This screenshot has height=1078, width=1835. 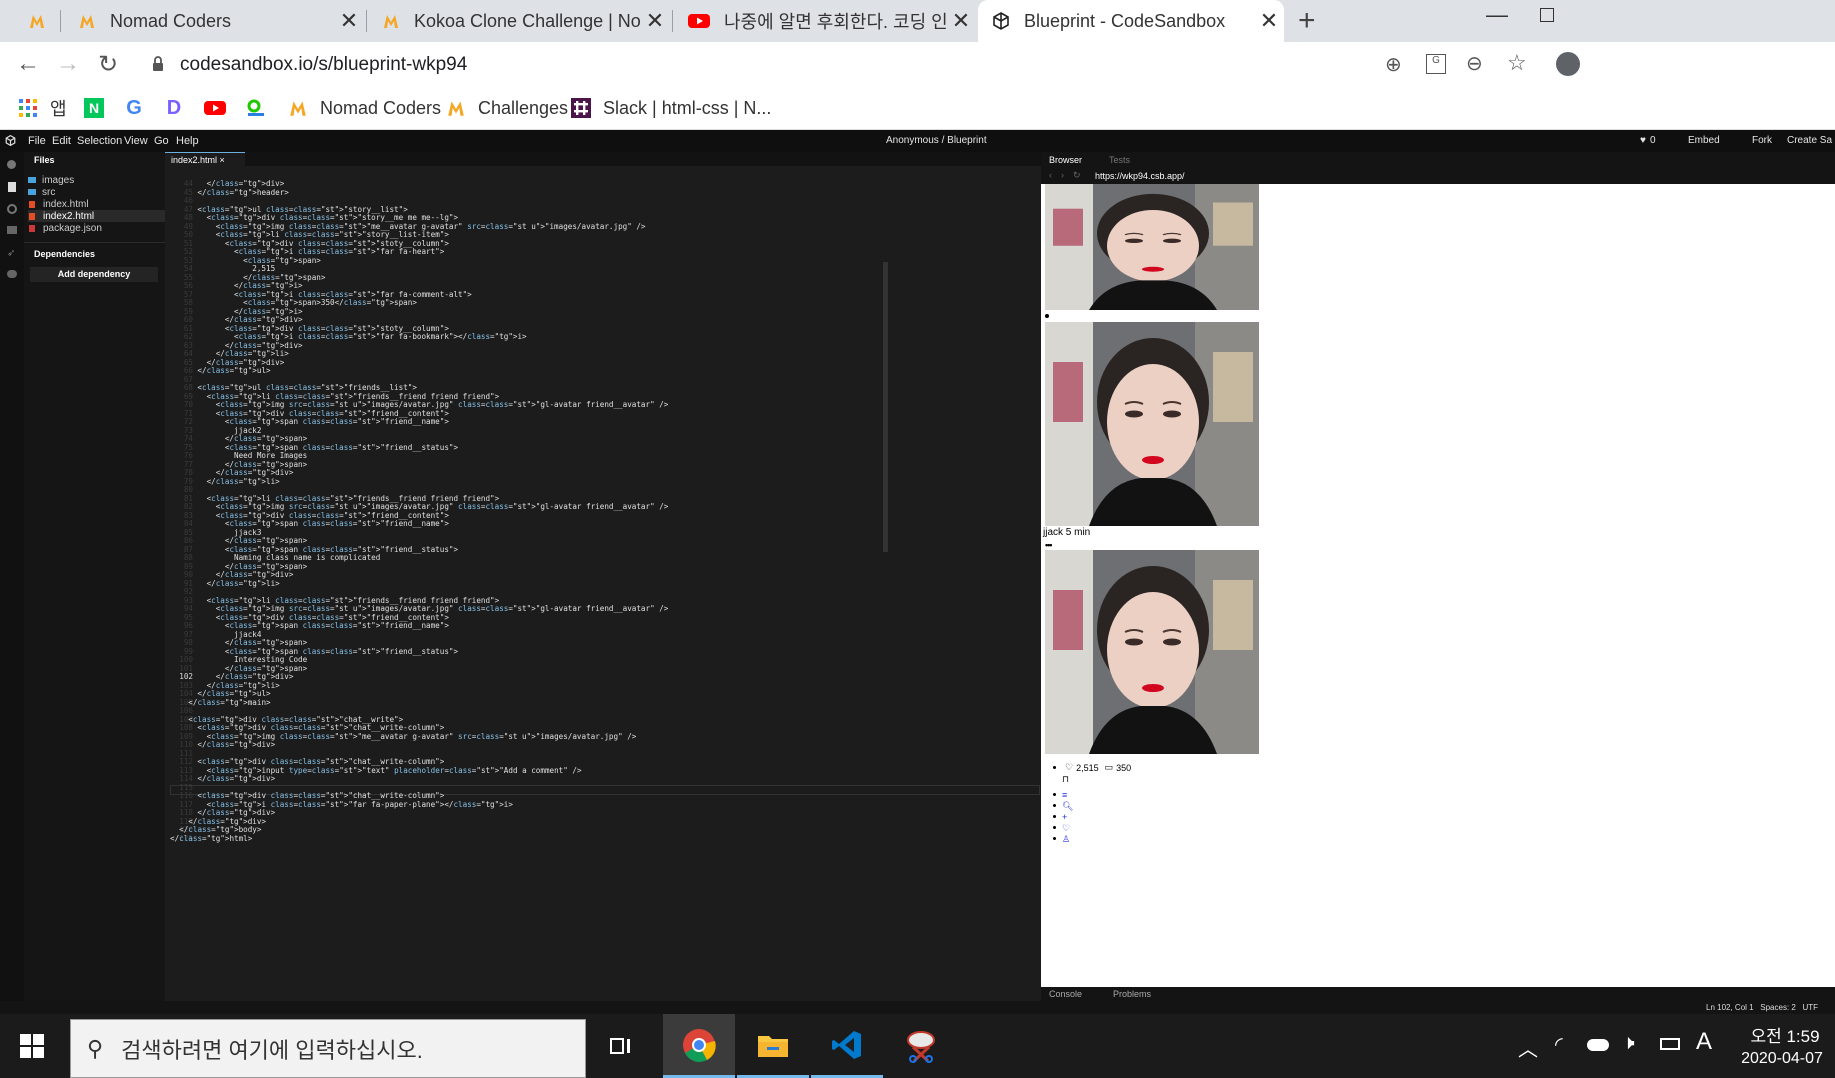 I want to click on bookmark-daum: D, so click(x=180, y=108).